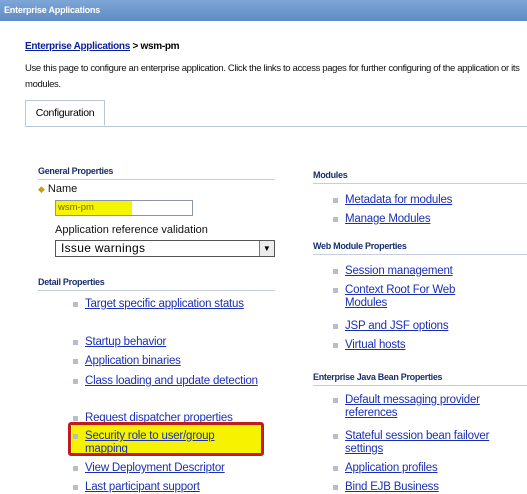  What do you see at coordinates (131, 230) in the screenshot?
I see `validation-label: Application reference validation` at bounding box center [131, 230].